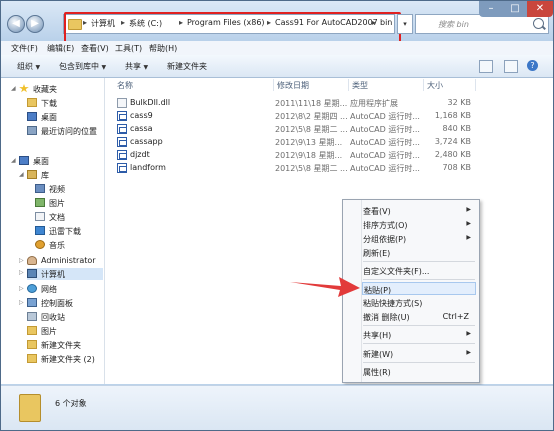  What do you see at coordinates (377, 335) in the screenshot?
I see `menu-item-share-label: 共享(H)` at bounding box center [377, 335].